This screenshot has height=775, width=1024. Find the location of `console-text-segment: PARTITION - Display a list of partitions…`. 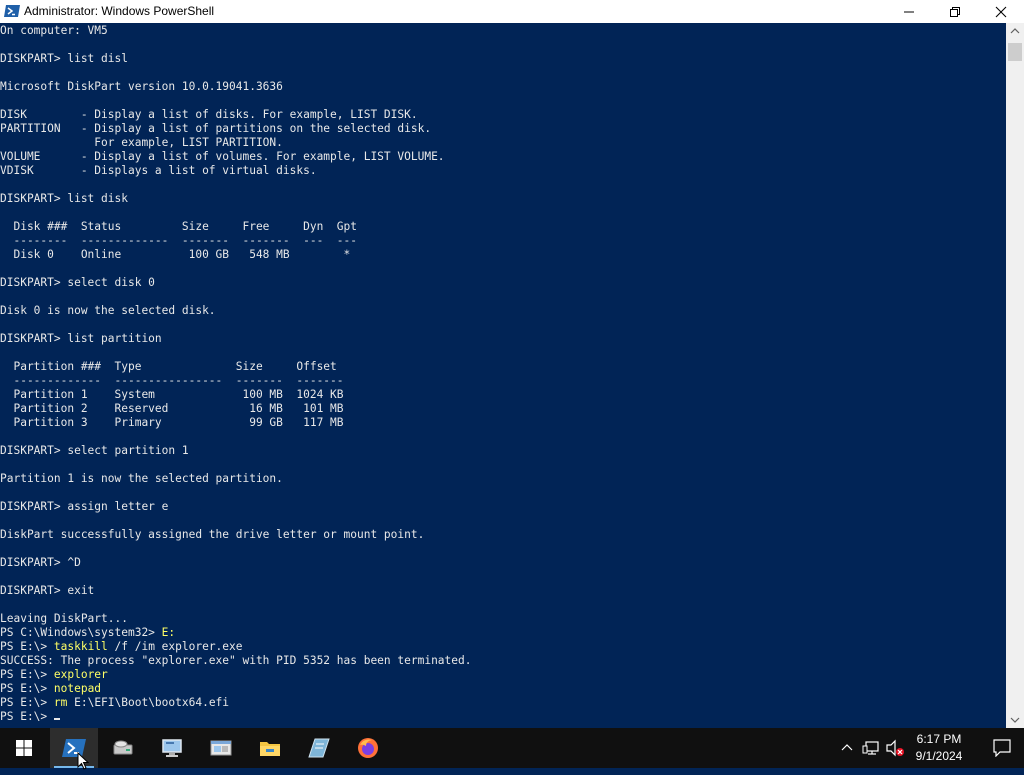

console-text-segment: PARTITION - Display a list of partitions… is located at coordinates (216, 128).